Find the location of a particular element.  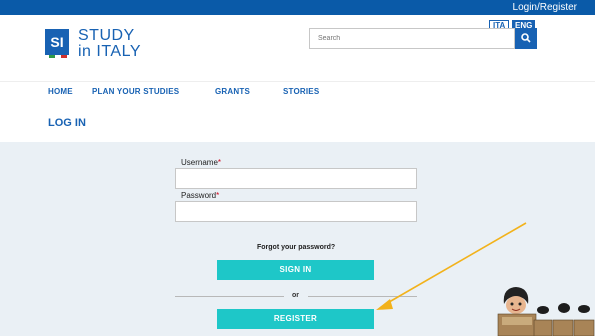

italian-flag-icon is located at coordinates (58, 56).